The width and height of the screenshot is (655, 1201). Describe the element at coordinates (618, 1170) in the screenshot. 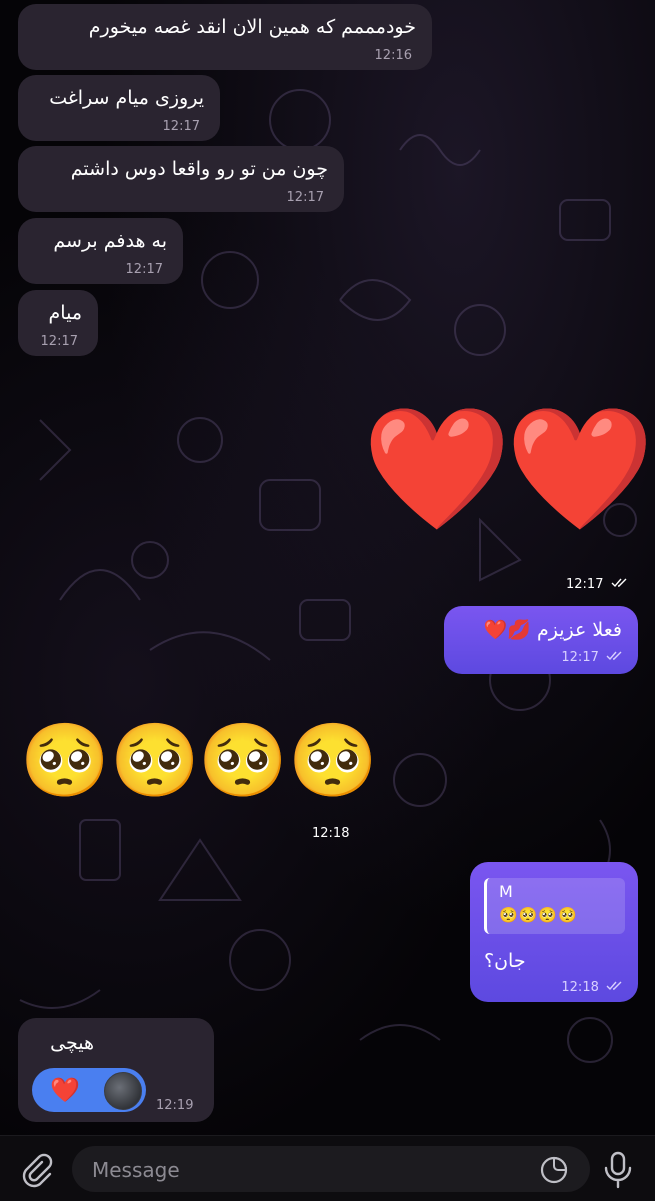

I see `microphone-icon` at that location.